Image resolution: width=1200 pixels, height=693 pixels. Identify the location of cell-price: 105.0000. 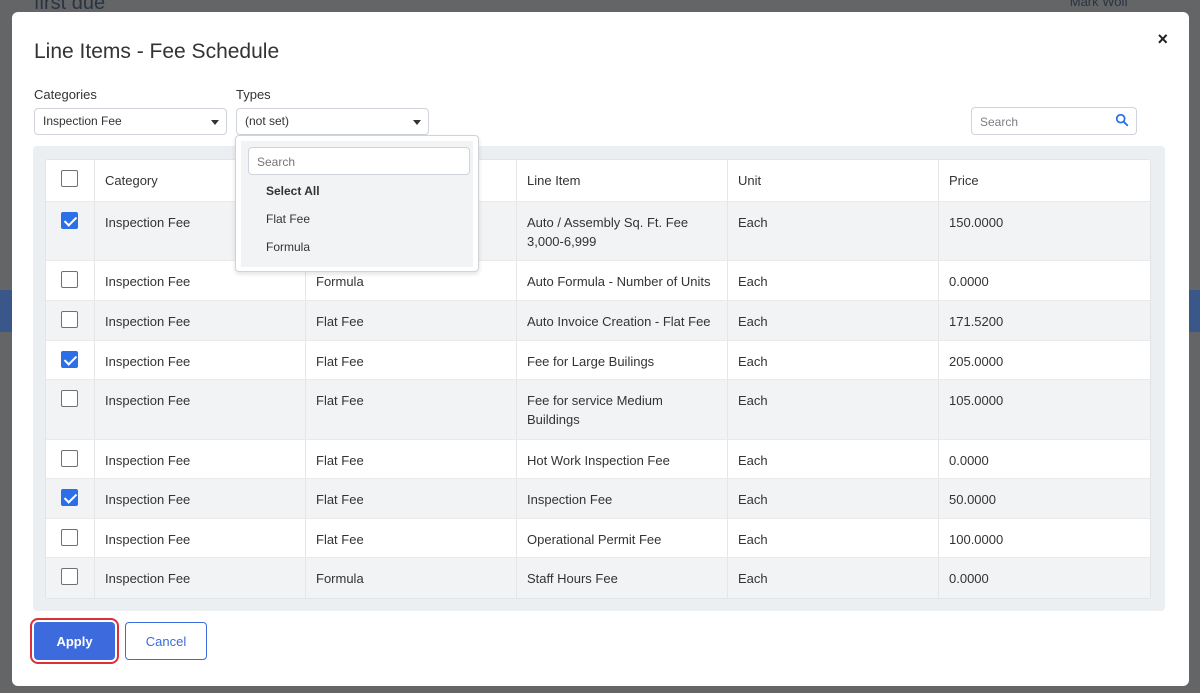
(976, 400).